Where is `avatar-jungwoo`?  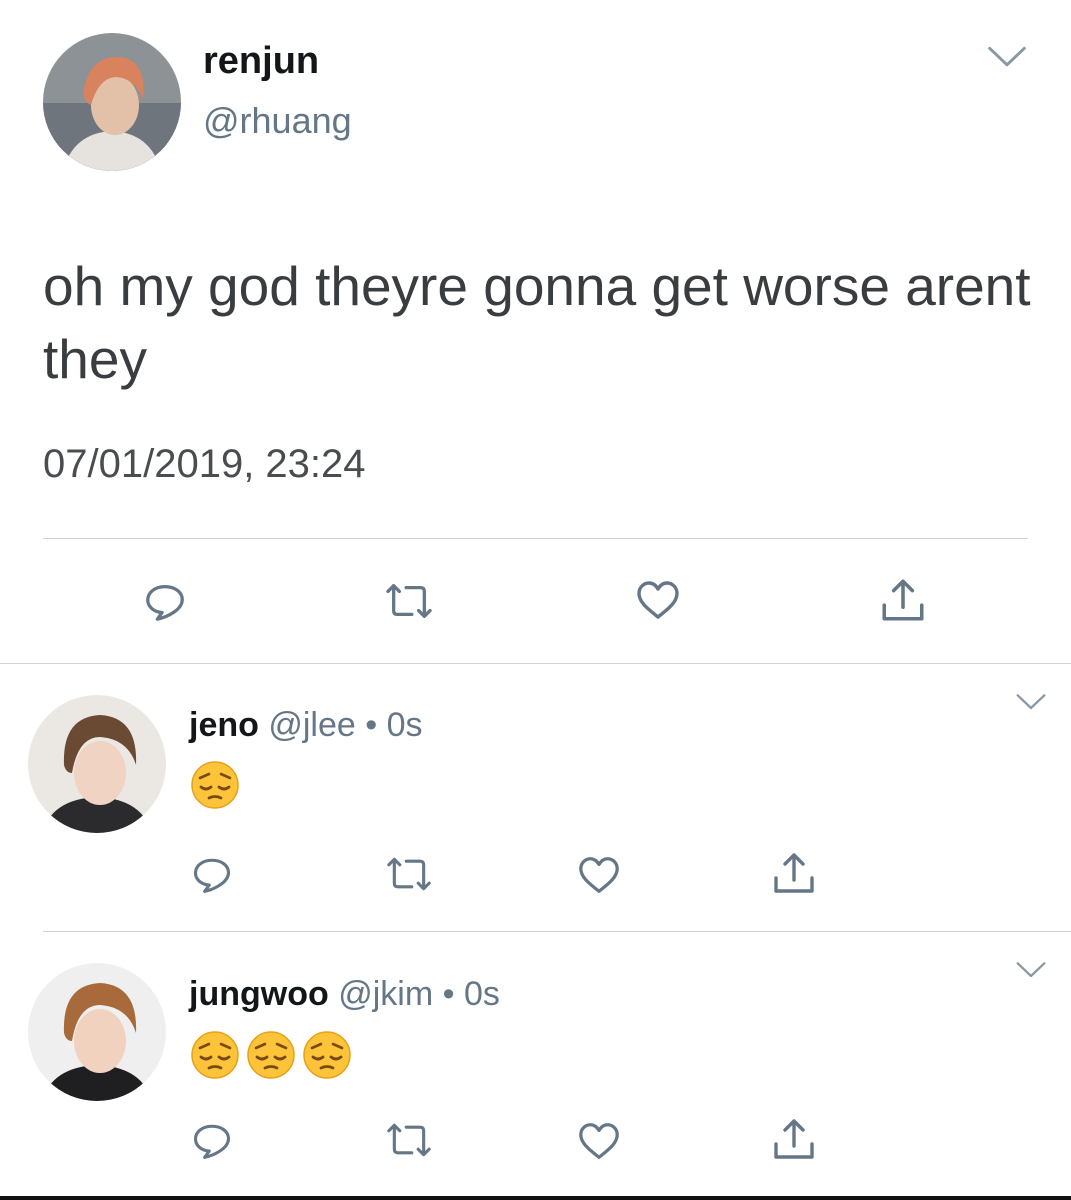 avatar-jungwoo is located at coordinates (97, 1032).